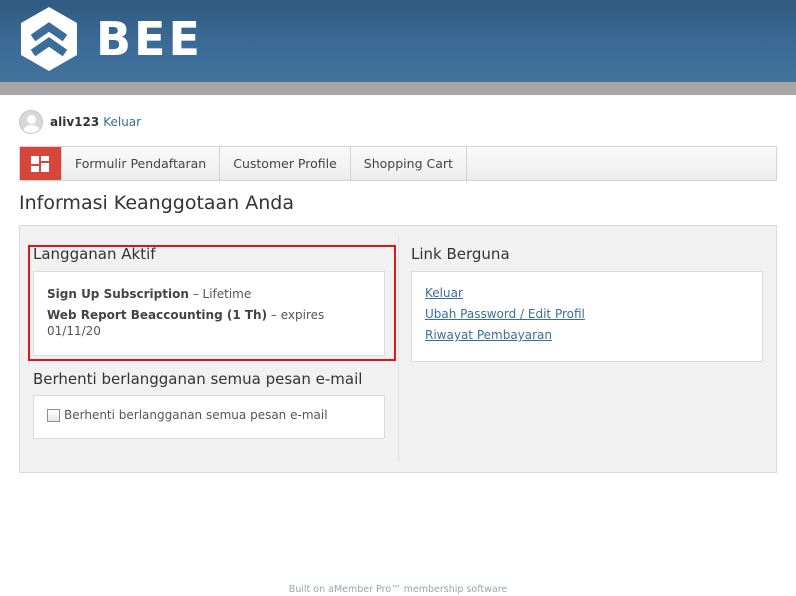  Describe the element at coordinates (35, 160) in the screenshot. I see `dashboard-icon` at that location.